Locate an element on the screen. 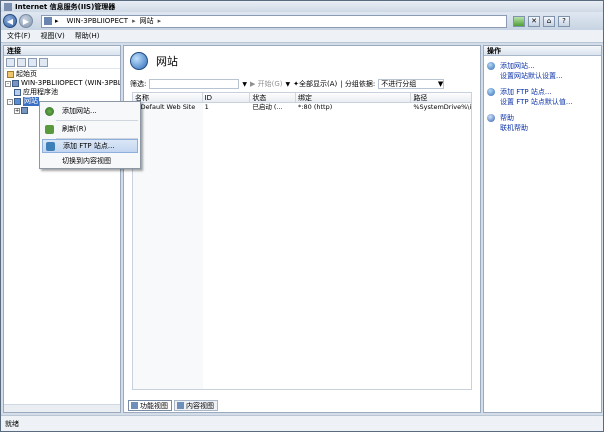 This screenshot has width=604, height=432. actions-group-help: 帮助 联机帮助 is located at coordinates (542, 120).